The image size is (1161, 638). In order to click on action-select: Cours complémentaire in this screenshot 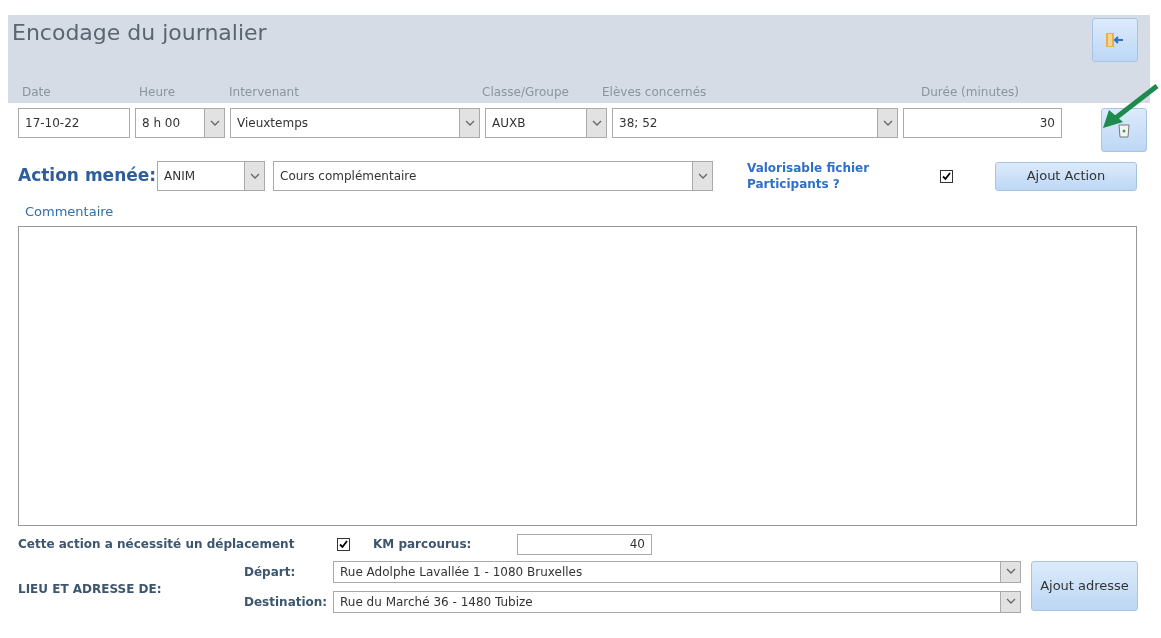, I will do `click(493, 176)`.